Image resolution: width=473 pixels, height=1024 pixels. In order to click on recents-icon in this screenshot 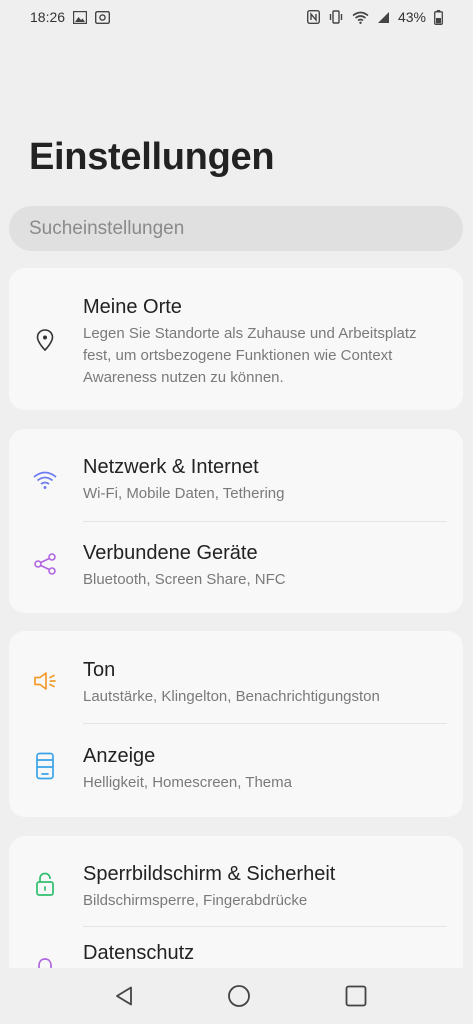, I will do `click(356, 996)`.